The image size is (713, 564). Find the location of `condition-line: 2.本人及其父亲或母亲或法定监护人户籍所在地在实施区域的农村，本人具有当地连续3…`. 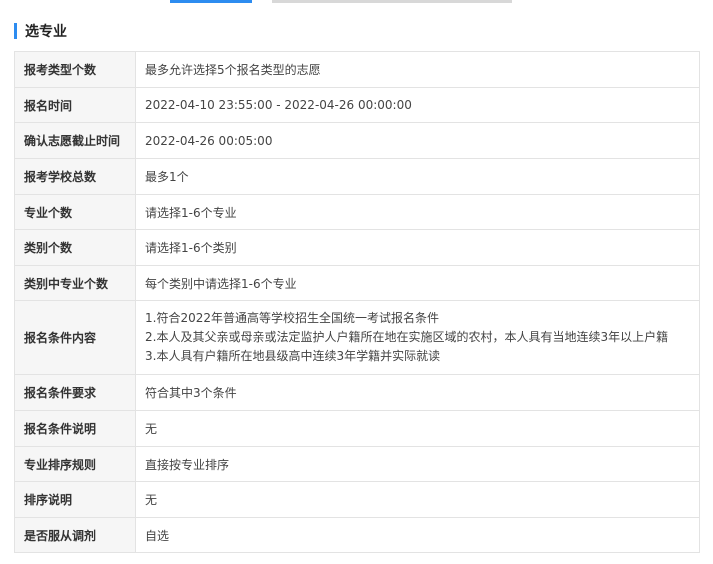

condition-line: 2.本人及其父亲或母亲或法定监护人户籍所在地在实施区域的农村，本人具有当地连续3… is located at coordinates (407, 337).